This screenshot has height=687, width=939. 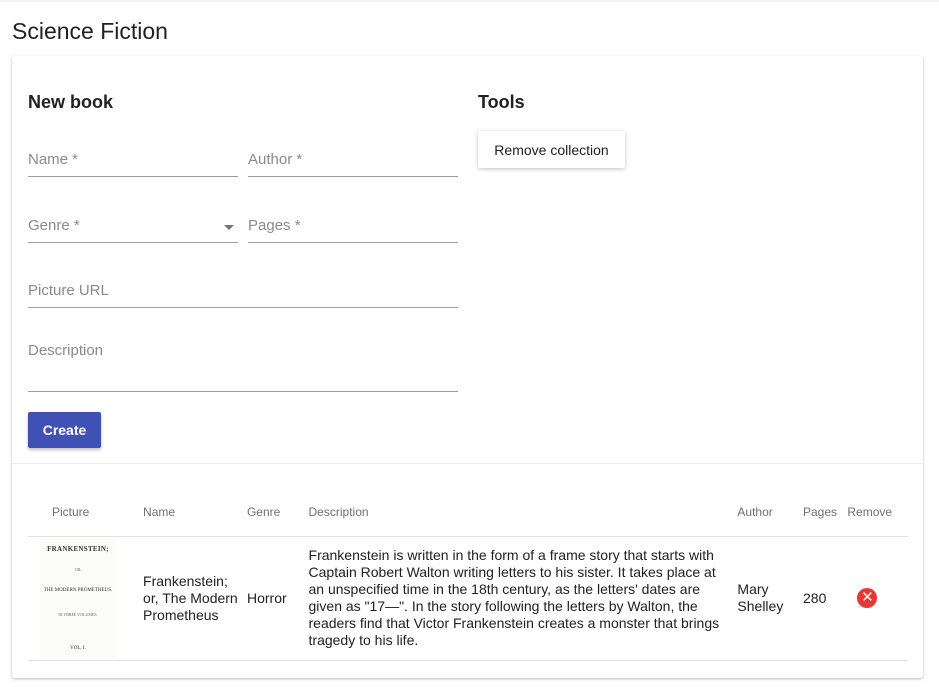 What do you see at coordinates (551, 149) in the screenshot?
I see `remove-collection-button: Remove collection` at bounding box center [551, 149].